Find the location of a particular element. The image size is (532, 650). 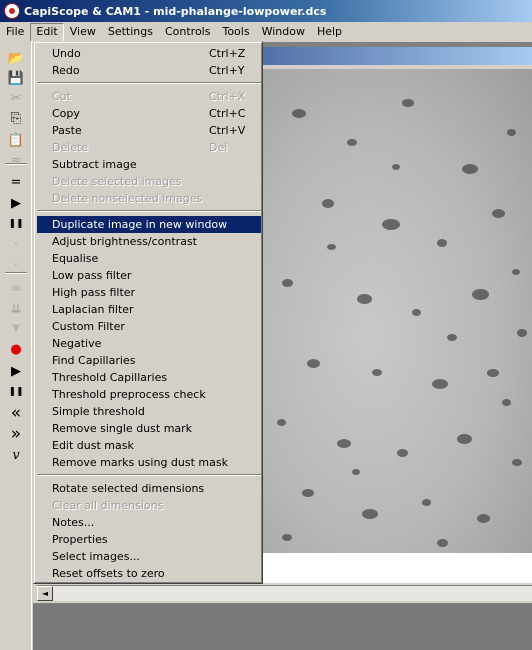

menu-item-remove-marks-using-dust-mask: Remove marks using dust mask is located at coordinates (149, 462).